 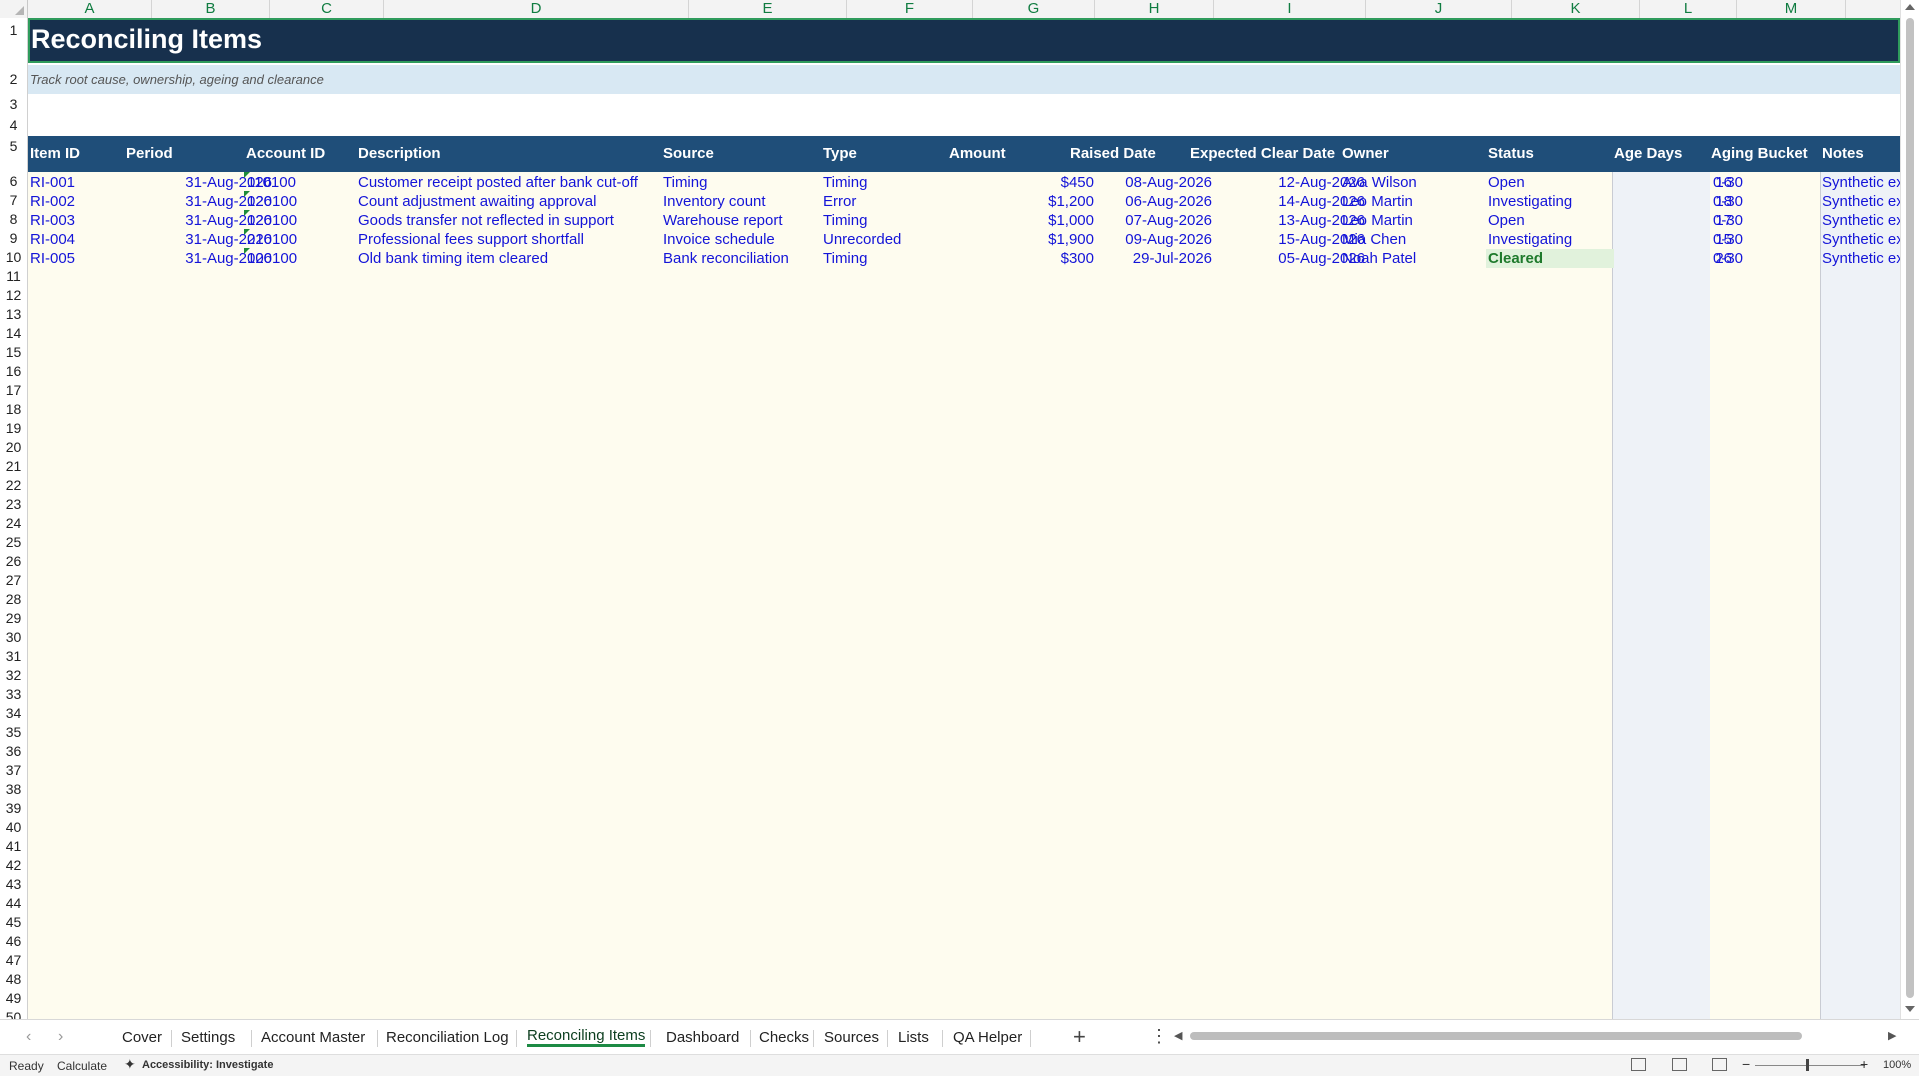 What do you see at coordinates (13, 656) in the screenshot?
I see `row-header-31: 31` at bounding box center [13, 656].